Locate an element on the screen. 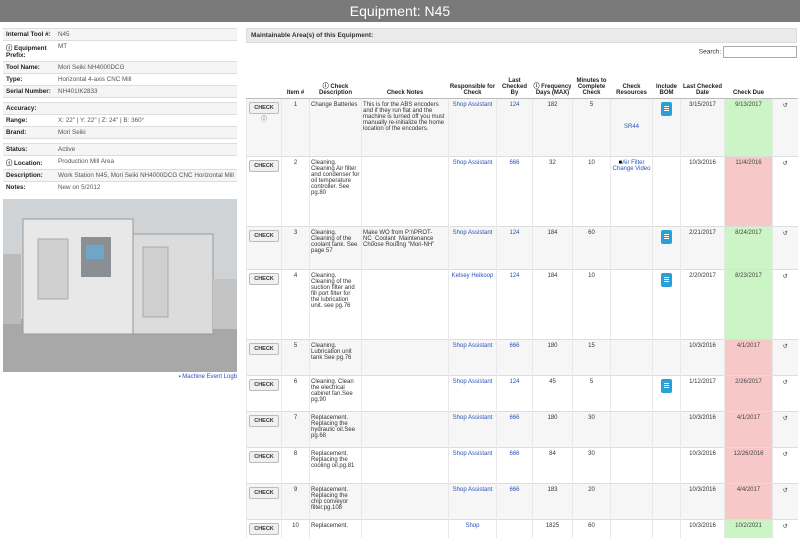 This screenshot has width=800, height=541. column-header: Check Due is located at coordinates (748, 80).